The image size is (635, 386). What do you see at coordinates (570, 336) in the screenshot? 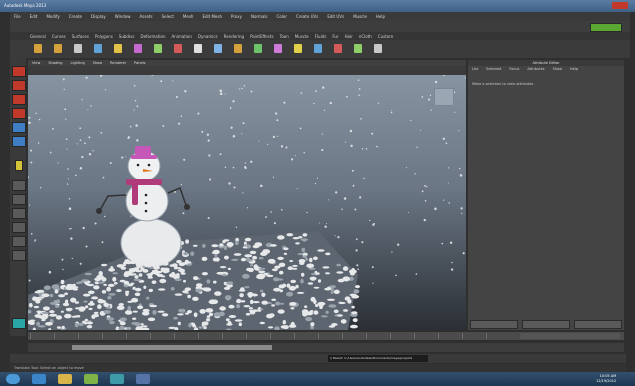
I see `playback-controls` at bounding box center [570, 336].